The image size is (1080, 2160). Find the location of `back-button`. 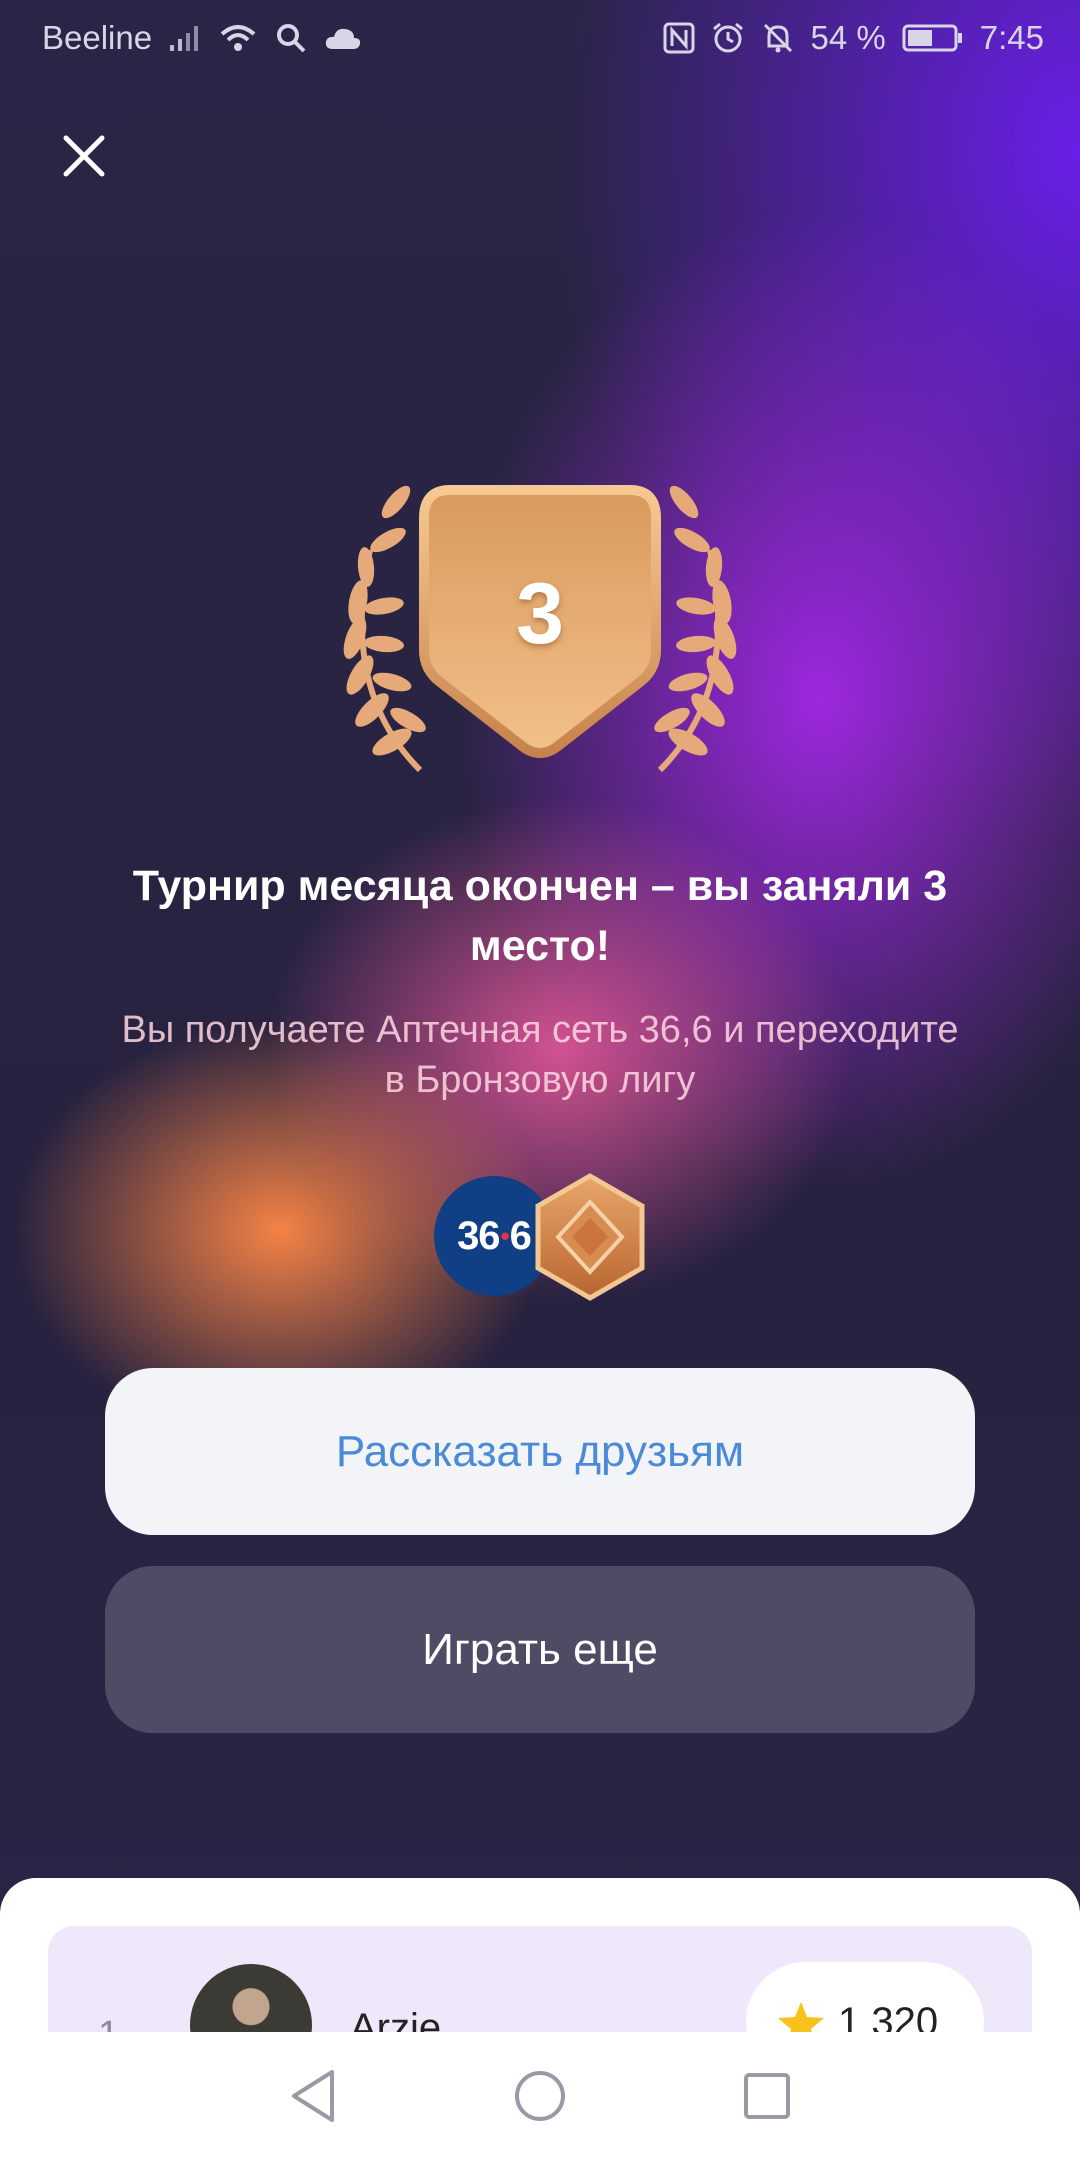

back-button is located at coordinates (313, 2096).